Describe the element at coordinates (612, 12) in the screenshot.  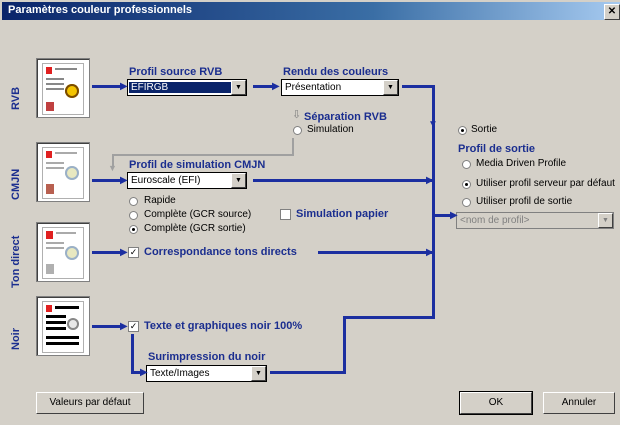
I see `close-icon: ✕` at that location.